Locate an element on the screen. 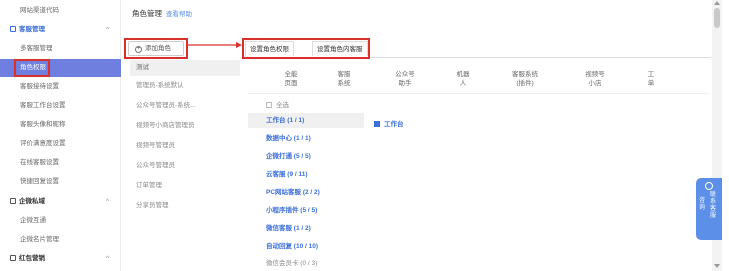 Image resolution: width=729 pixels, height=271 pixels. sidebar-item-multi-service: 多客服管理 is located at coordinates (60, 49).